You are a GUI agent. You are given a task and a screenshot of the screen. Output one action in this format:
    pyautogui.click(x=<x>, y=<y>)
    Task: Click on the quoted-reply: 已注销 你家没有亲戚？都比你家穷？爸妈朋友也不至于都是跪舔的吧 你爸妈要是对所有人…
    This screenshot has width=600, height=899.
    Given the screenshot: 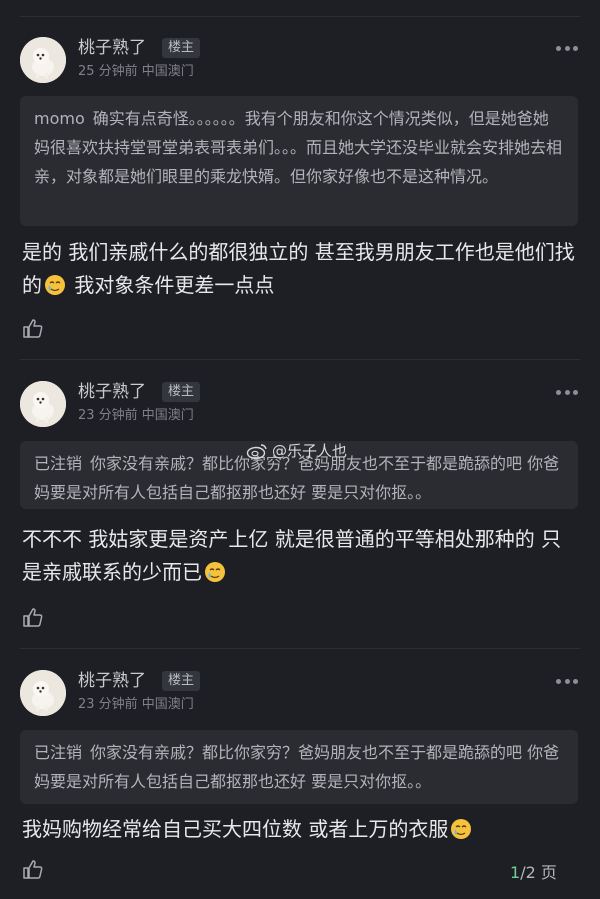 What is the action you would take?
    pyautogui.click(x=299, y=767)
    